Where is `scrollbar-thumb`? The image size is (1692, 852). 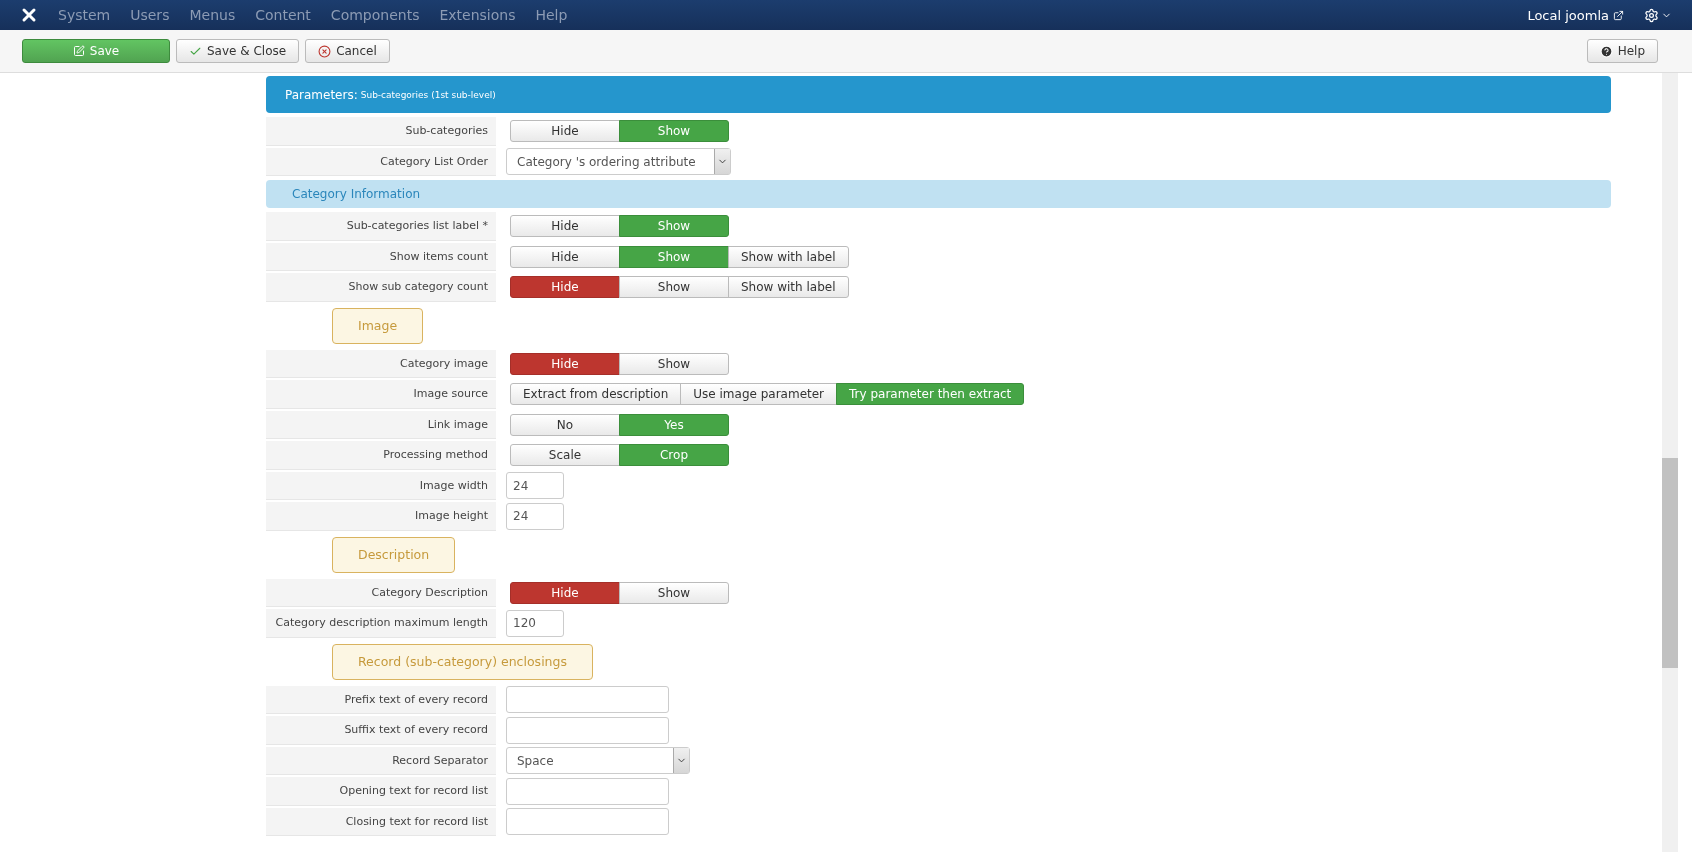 scrollbar-thumb is located at coordinates (1670, 563).